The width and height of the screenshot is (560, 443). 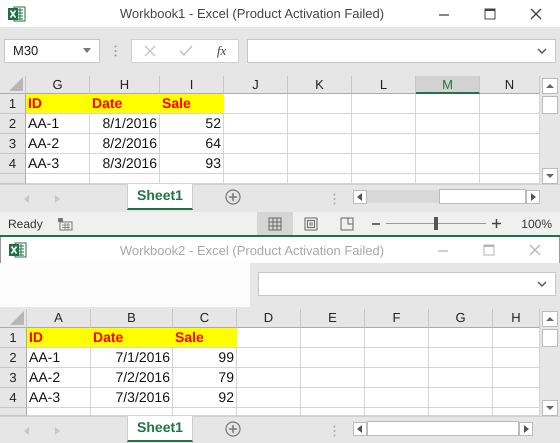 What do you see at coordinates (205, 378) in the screenshot?
I see `table-cell: 79` at bounding box center [205, 378].